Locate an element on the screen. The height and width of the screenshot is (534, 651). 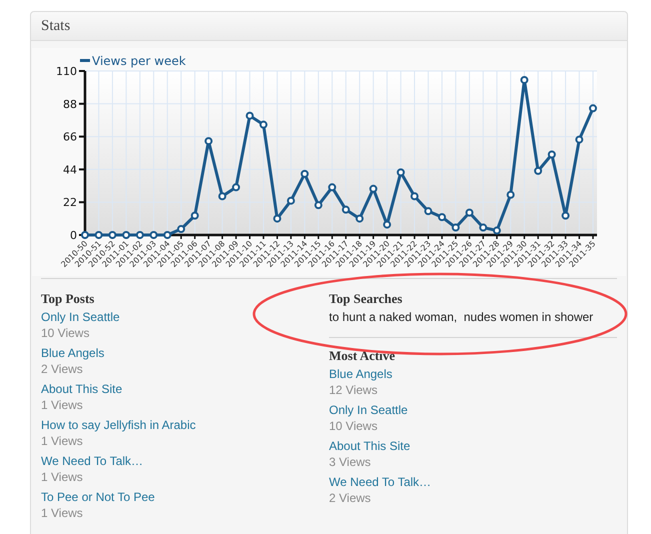
y-tick-label: 22 is located at coordinates (70, 203).